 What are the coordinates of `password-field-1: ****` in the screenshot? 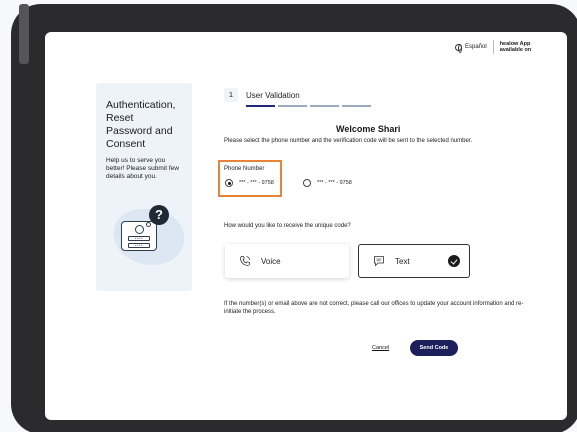 It's located at (139, 238).